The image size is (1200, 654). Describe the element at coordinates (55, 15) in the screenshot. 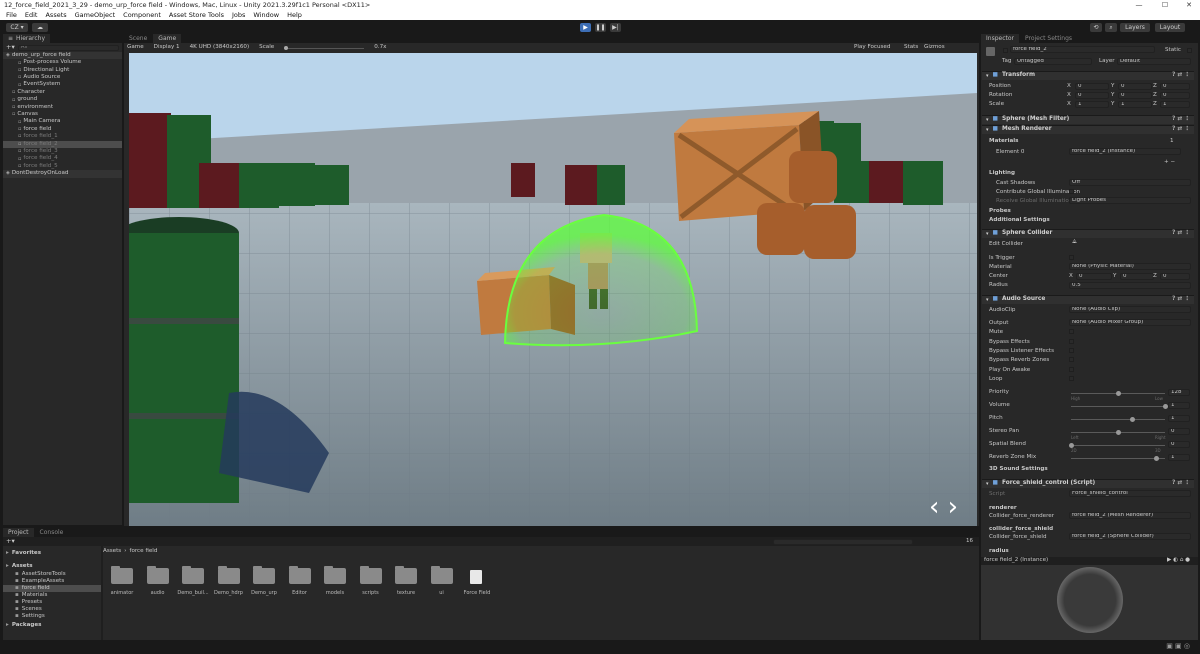

I see `menu-item: Assets` at that location.